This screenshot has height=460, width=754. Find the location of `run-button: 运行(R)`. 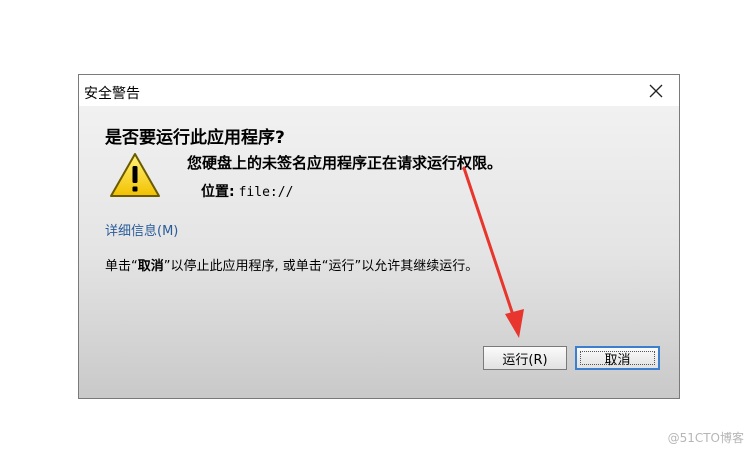

run-button: 运行(R) is located at coordinates (525, 358).